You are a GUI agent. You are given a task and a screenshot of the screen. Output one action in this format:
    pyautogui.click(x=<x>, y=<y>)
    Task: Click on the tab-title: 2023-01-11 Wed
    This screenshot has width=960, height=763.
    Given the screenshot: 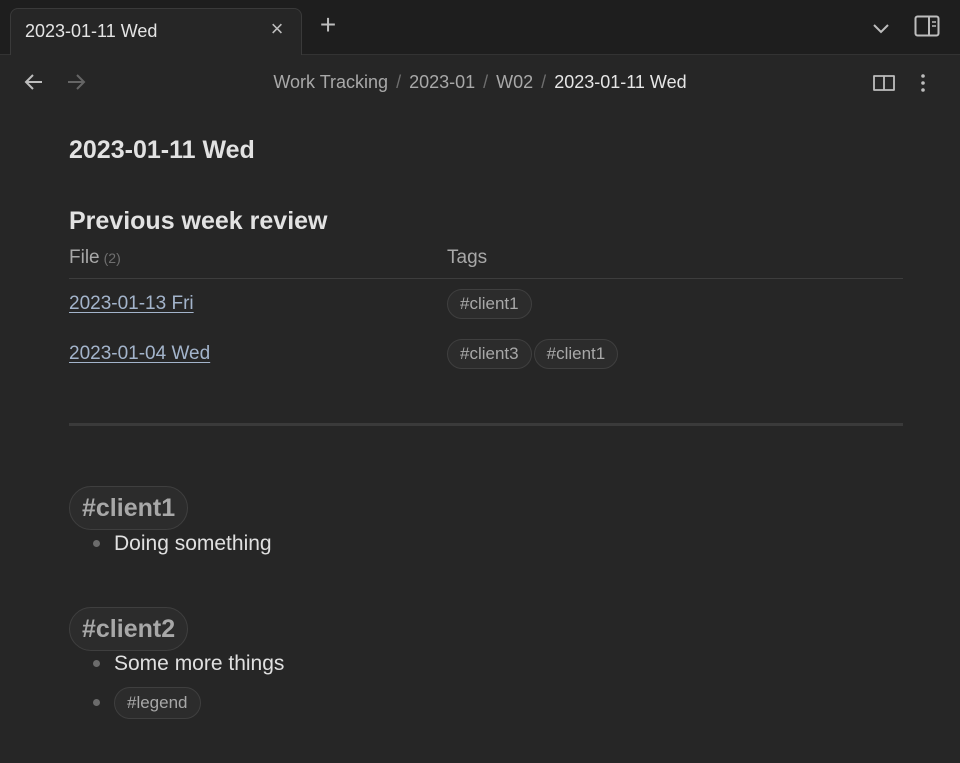 What is the action you would take?
    pyautogui.click(x=91, y=31)
    